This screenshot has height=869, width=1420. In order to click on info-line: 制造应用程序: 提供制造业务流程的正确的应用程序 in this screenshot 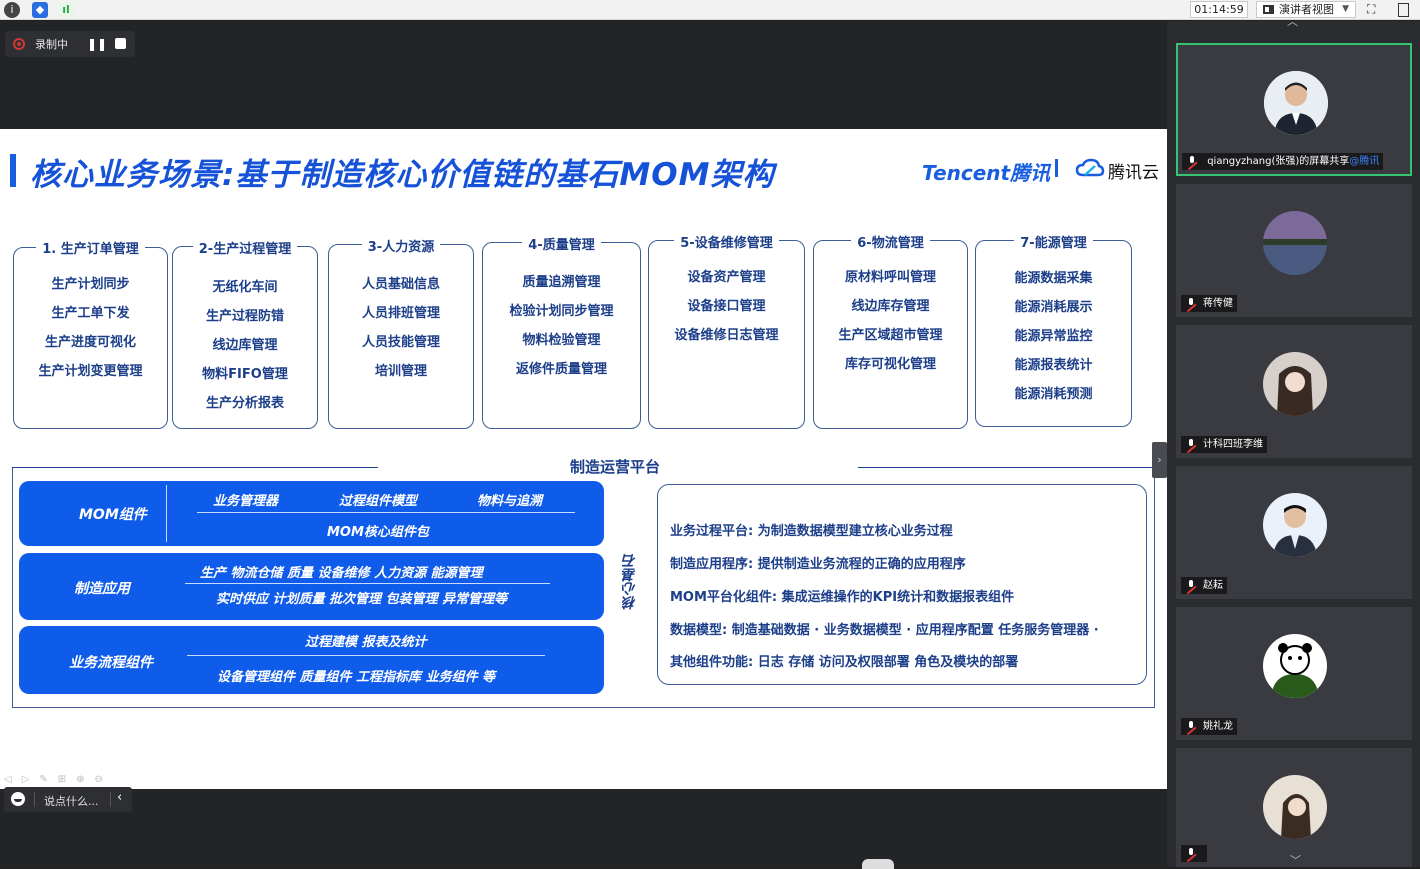, I will do `click(818, 564)`.